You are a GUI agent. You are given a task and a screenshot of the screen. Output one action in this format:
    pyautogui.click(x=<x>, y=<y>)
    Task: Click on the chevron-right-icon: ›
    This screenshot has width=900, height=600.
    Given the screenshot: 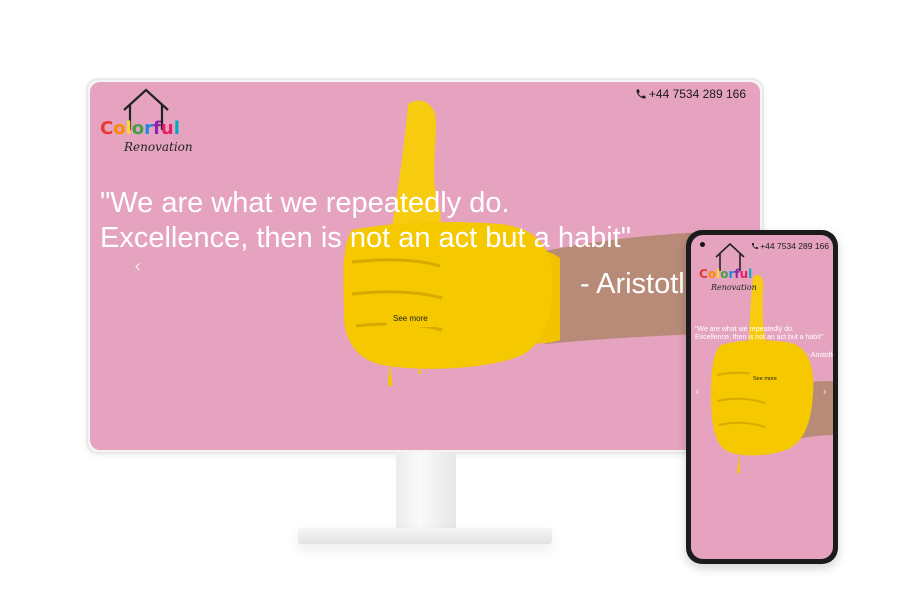 What is the action you would take?
    pyautogui.click(x=825, y=391)
    